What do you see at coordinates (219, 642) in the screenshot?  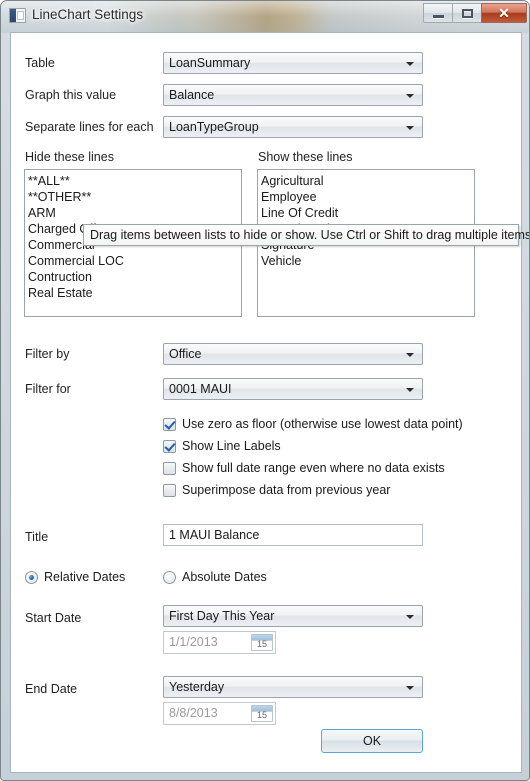 I see `start-date-picker: 1/1/2013 15` at bounding box center [219, 642].